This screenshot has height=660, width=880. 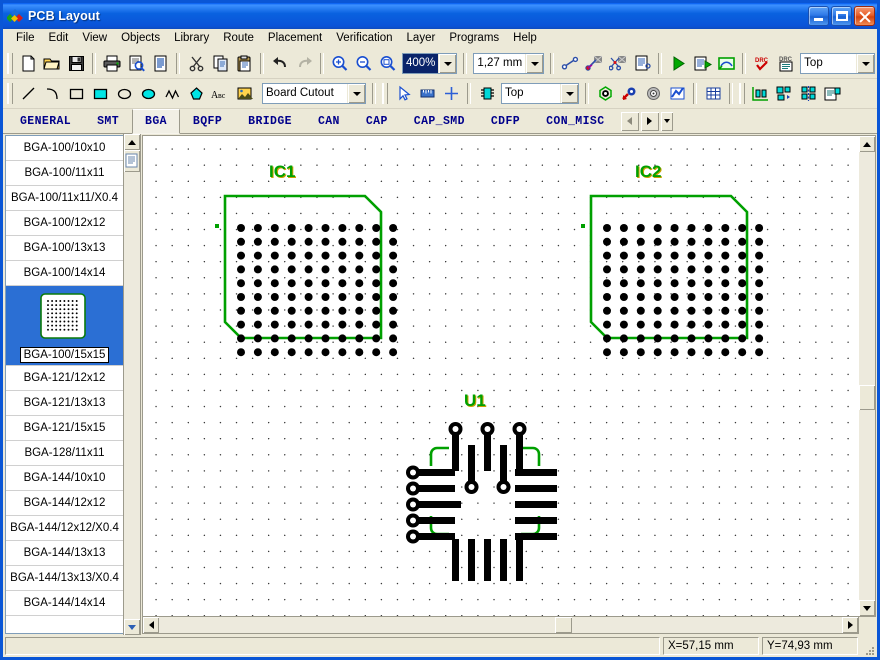 I want to click on copper-pour-icon, so click(x=726, y=63).